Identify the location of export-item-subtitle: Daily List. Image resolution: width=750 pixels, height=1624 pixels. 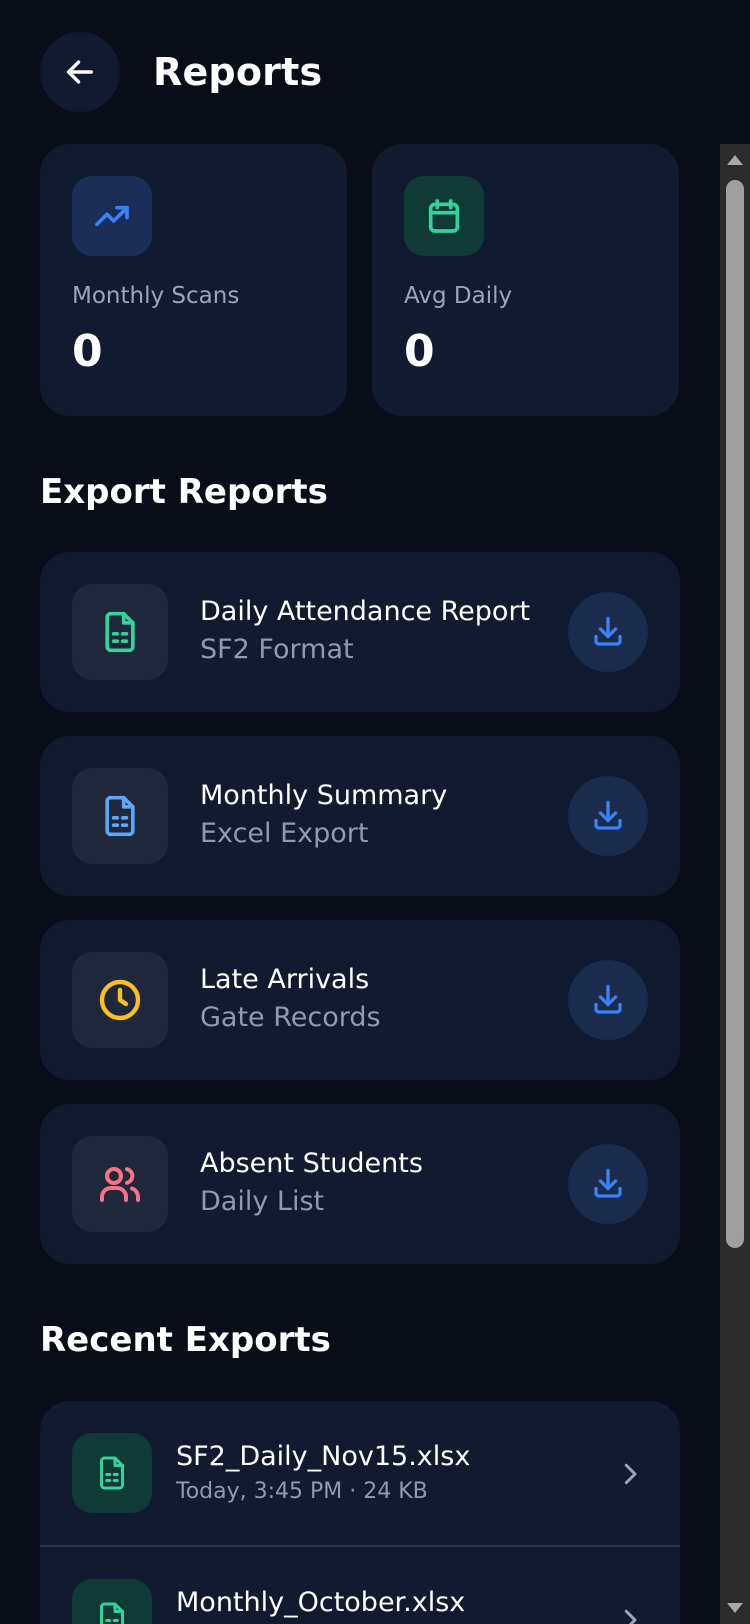
(262, 1201).